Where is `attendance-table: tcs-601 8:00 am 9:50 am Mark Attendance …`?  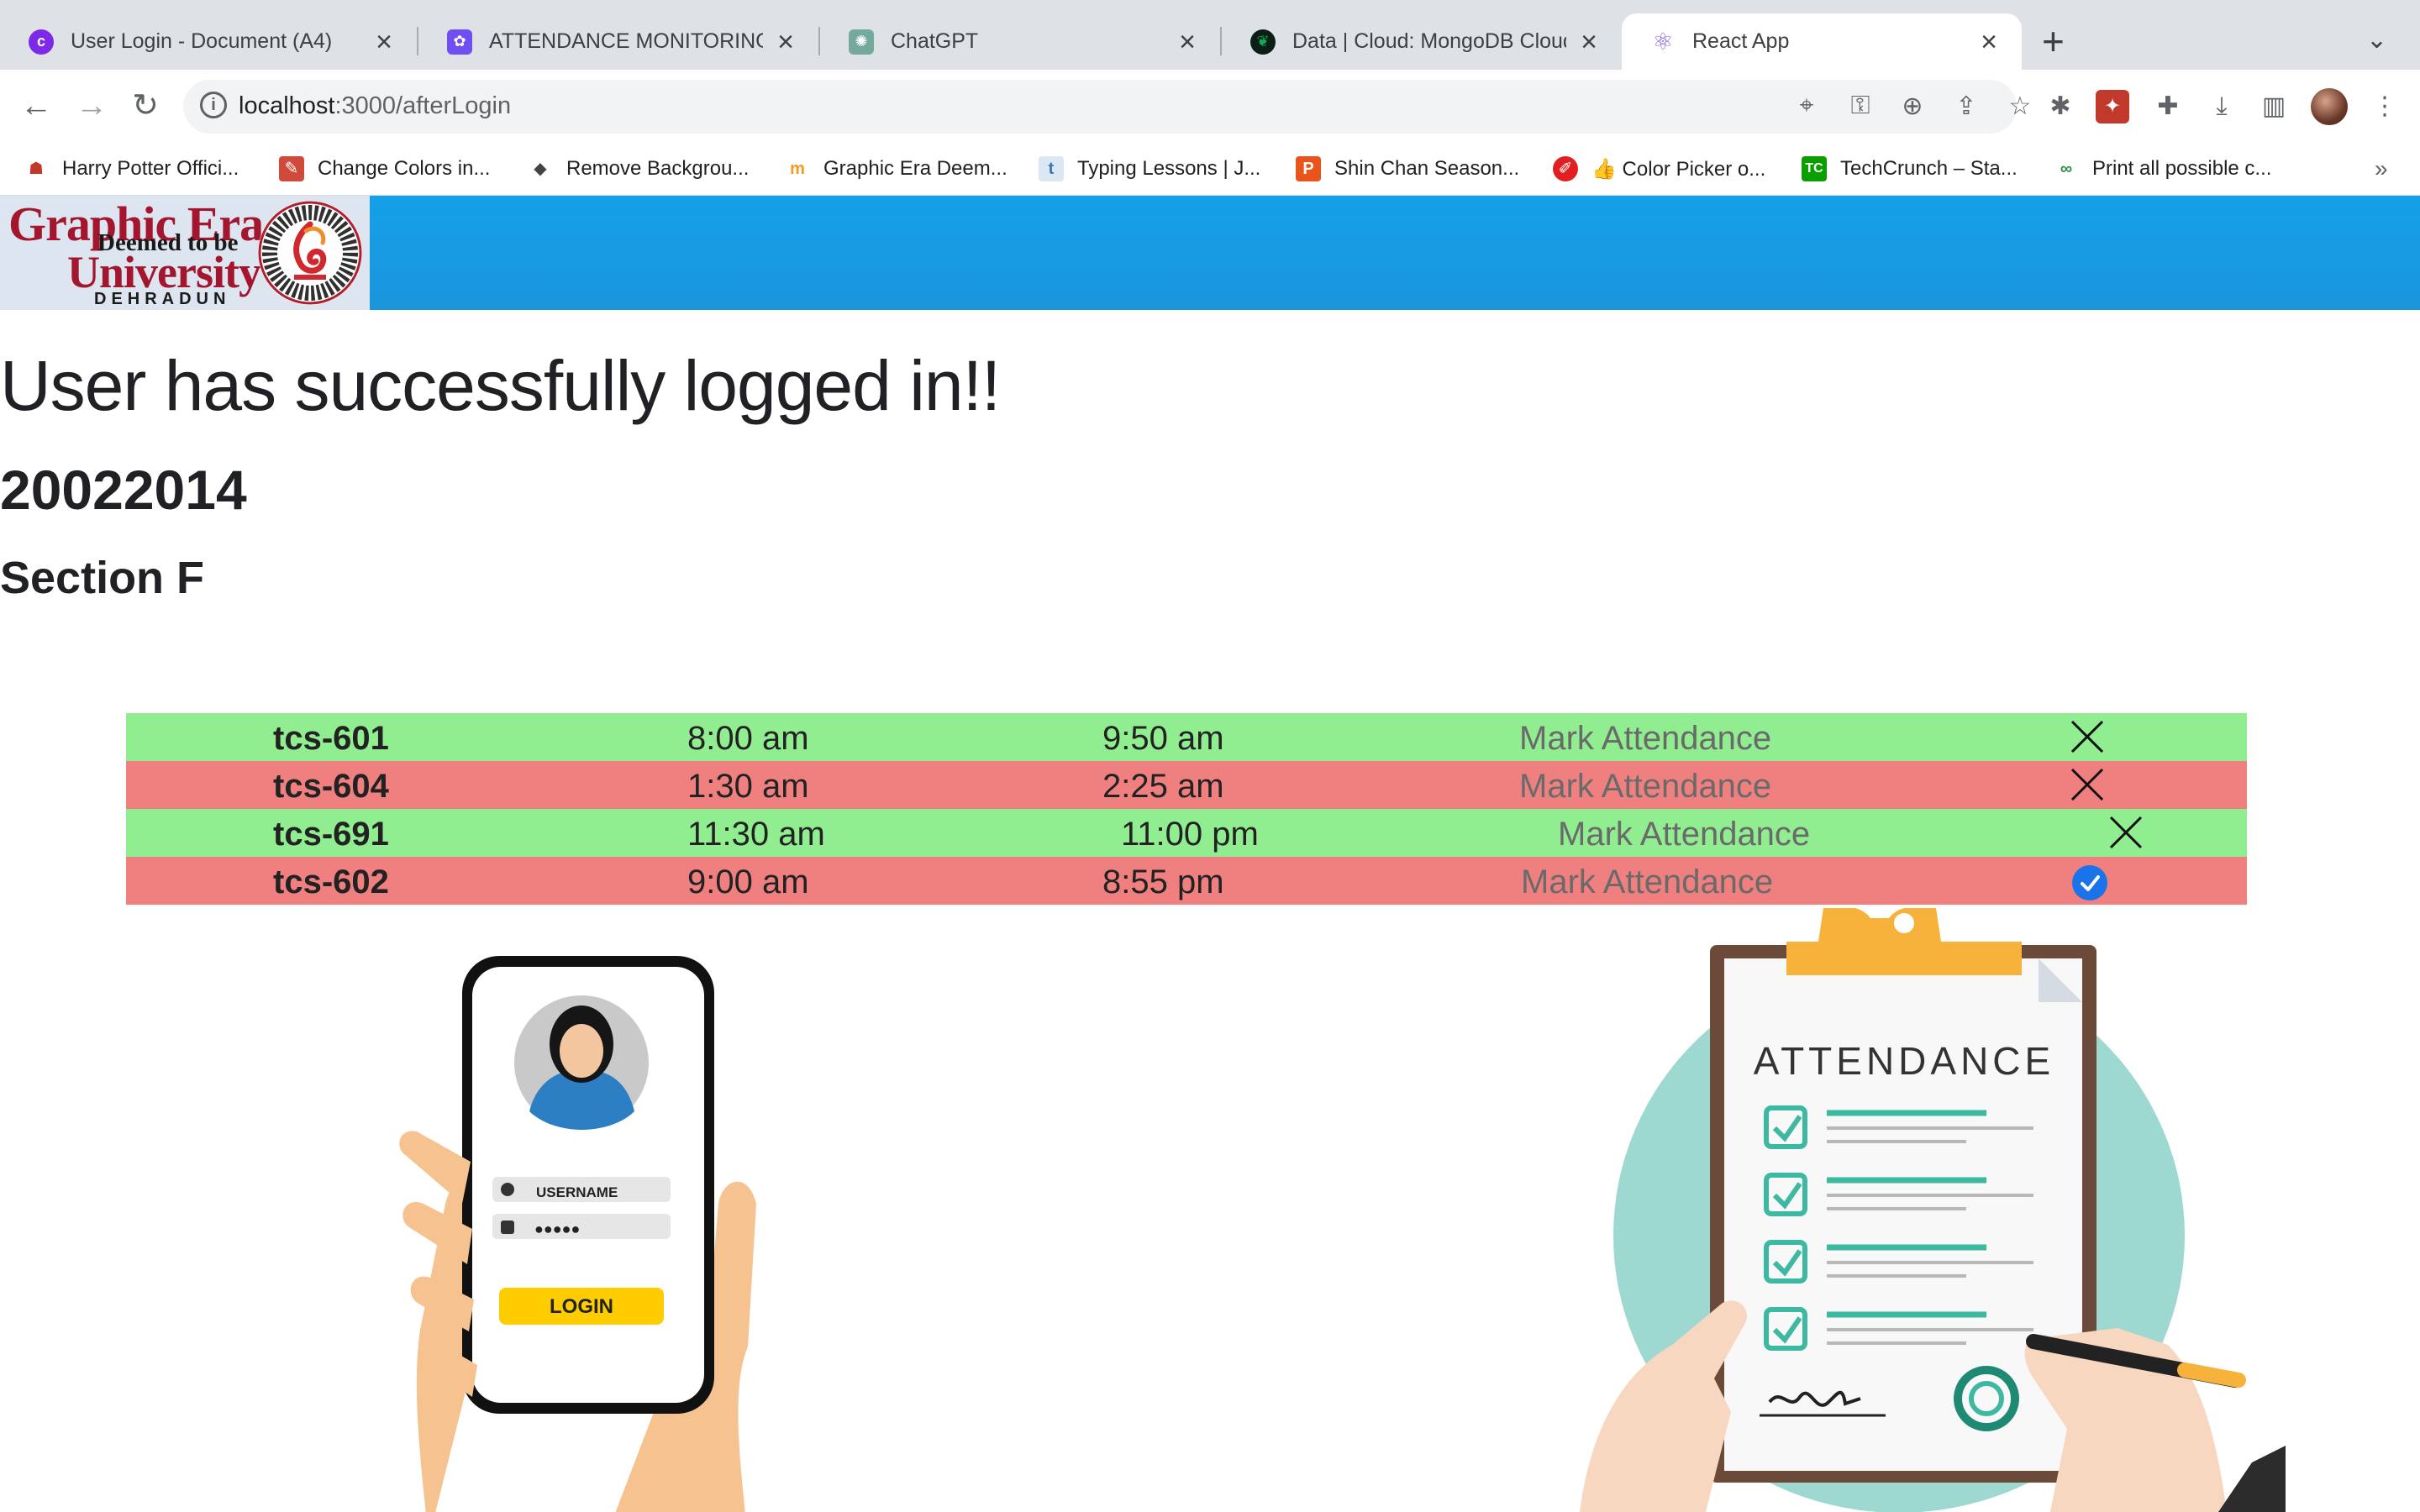 attendance-table: tcs-601 8:00 am 9:50 am Mark Attendance … is located at coordinates (1186, 809).